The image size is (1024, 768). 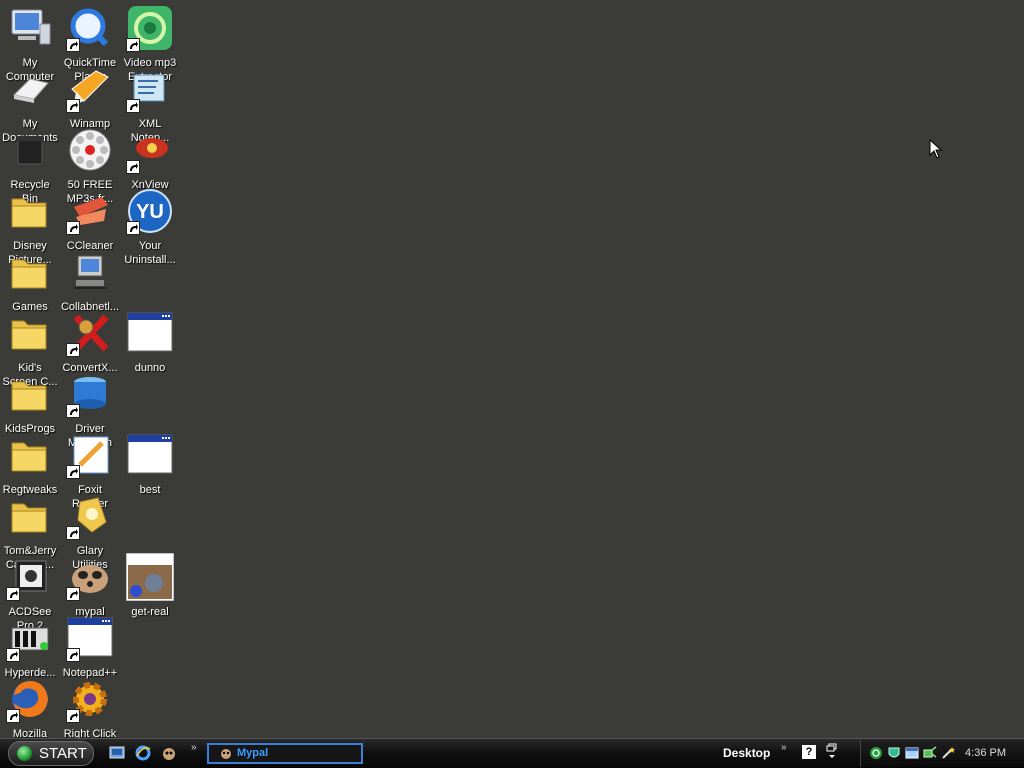 I want to click on mypal-task-icon, so click(x=226, y=756).